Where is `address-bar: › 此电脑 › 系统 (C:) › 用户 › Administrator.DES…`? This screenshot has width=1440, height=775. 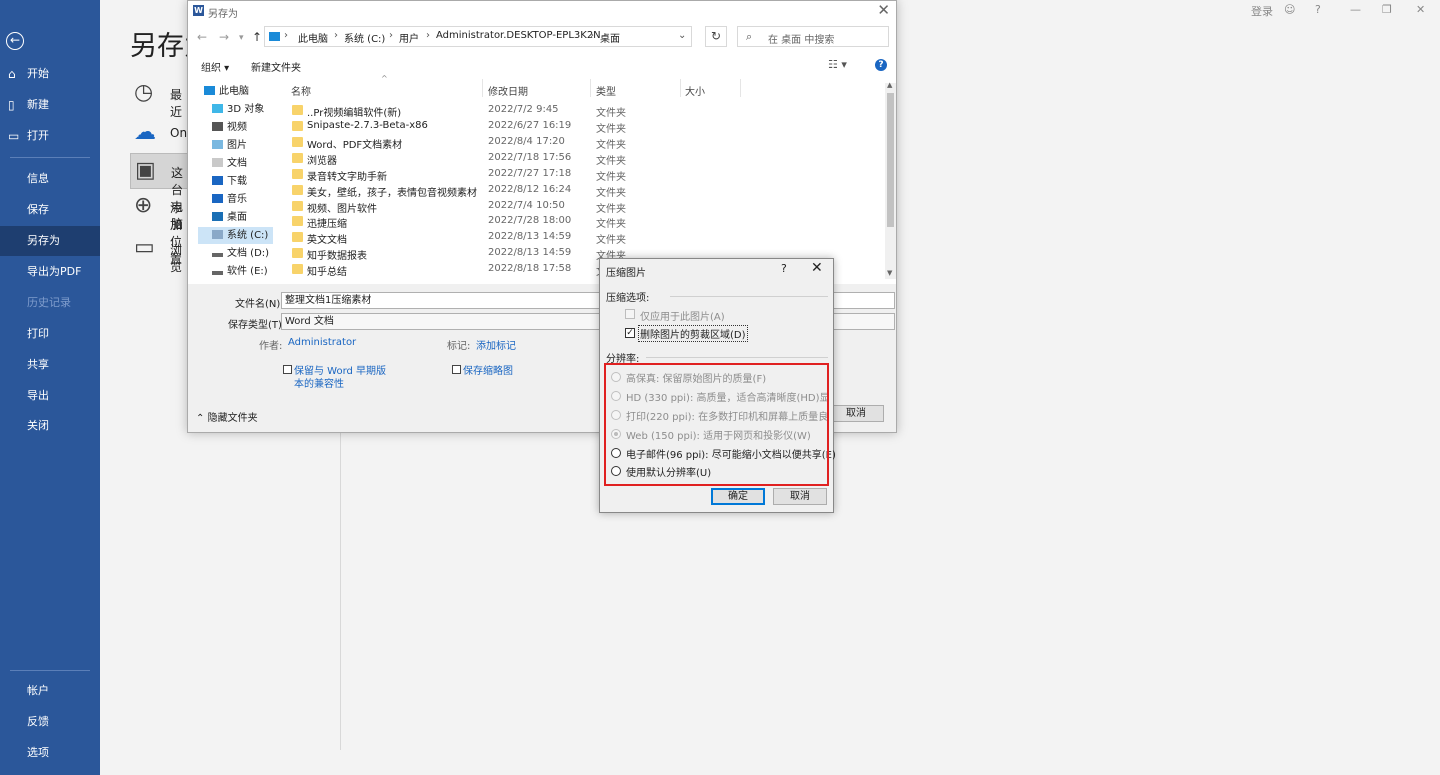 address-bar: › 此电脑 › 系统 (C:) › 用户 › Administrator.DES… is located at coordinates (478, 36).